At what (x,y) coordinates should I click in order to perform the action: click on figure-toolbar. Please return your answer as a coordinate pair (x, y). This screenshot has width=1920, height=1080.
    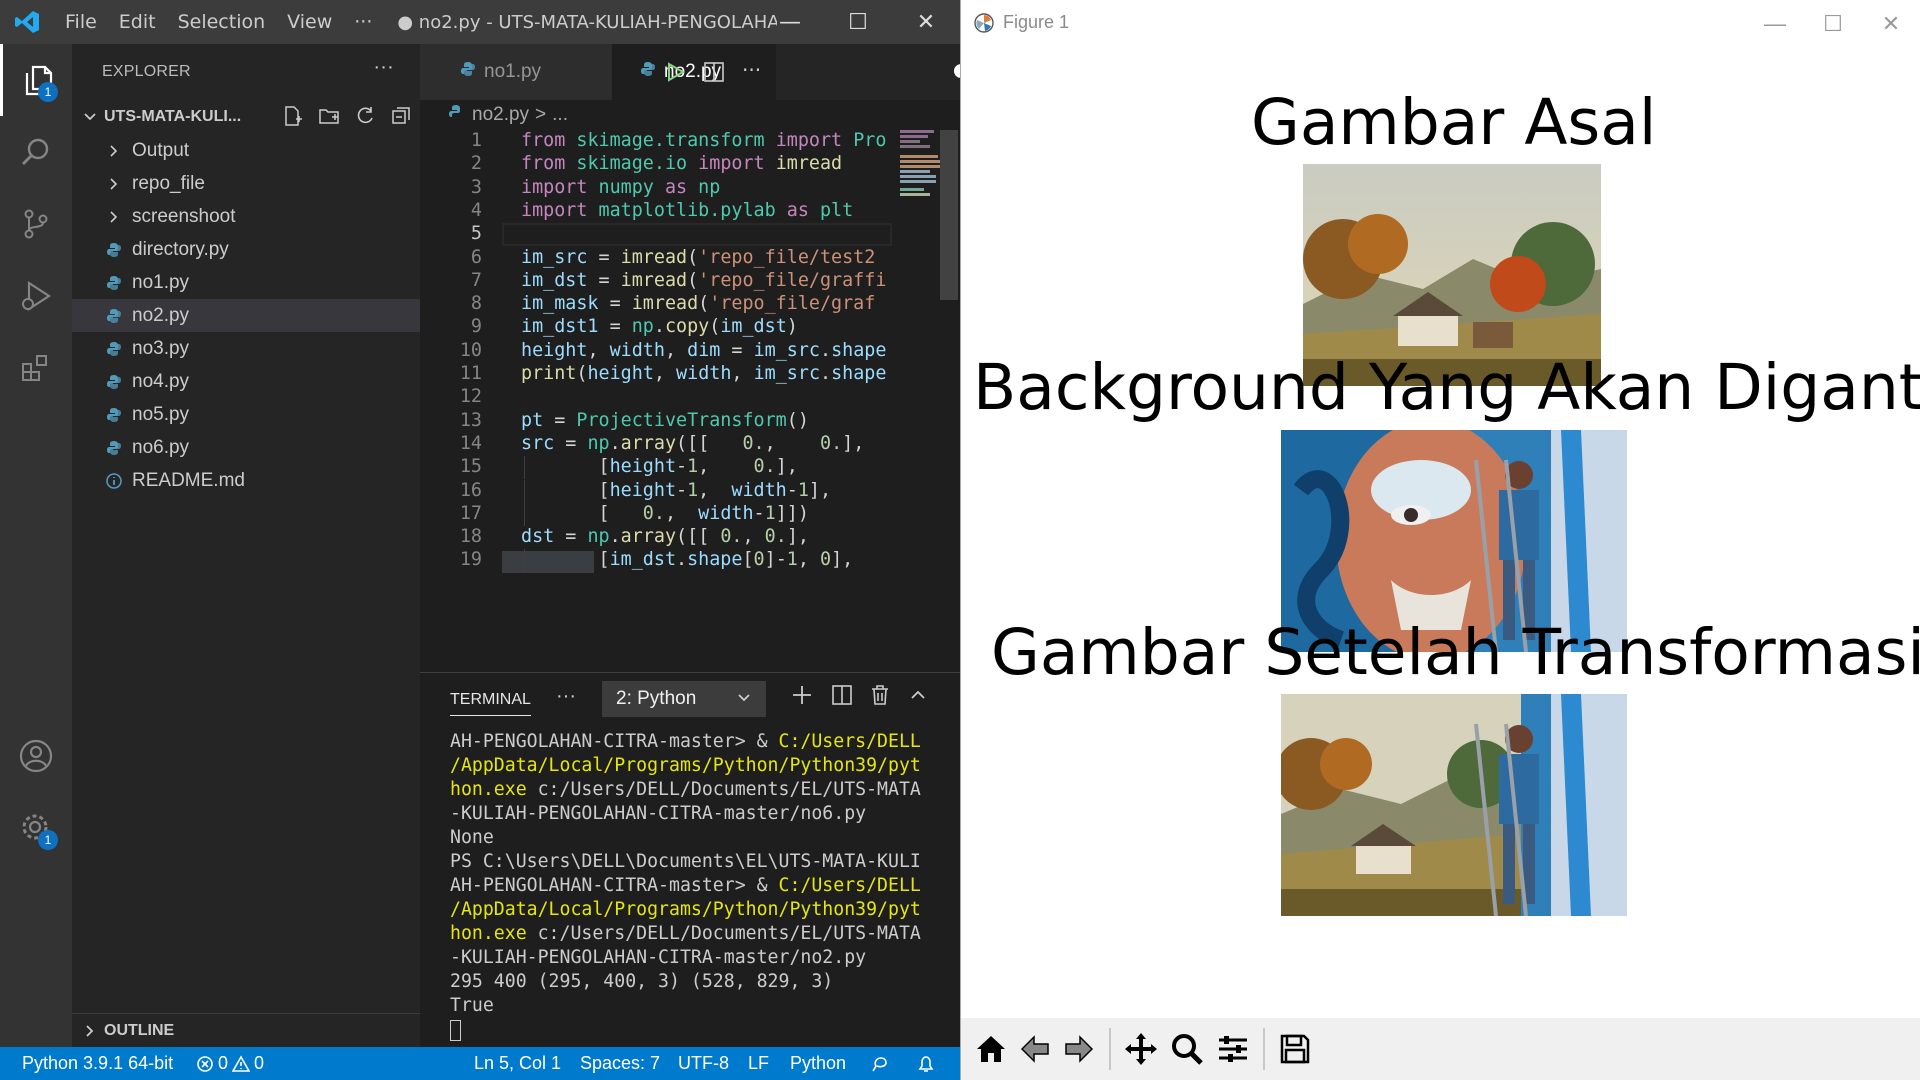
    Looking at the image, I should click on (1440, 1049).